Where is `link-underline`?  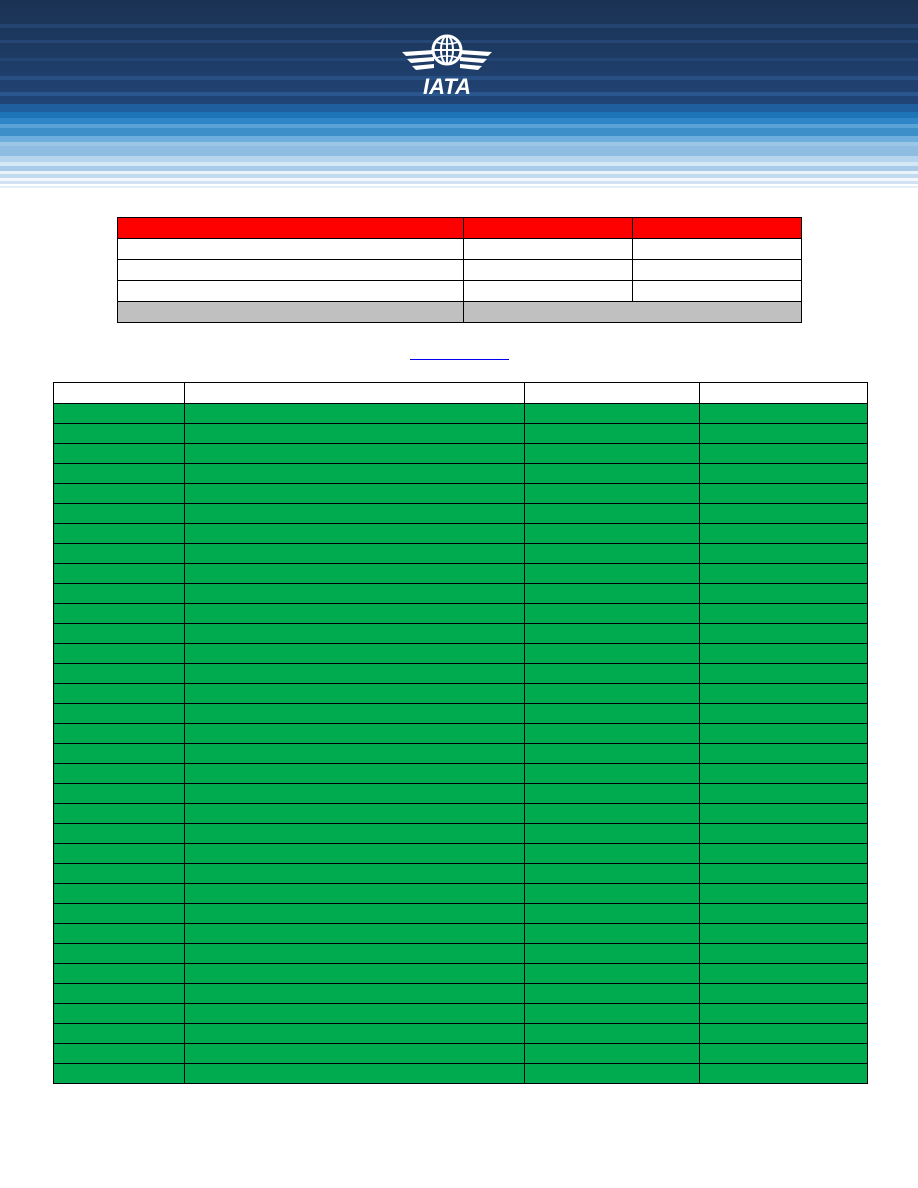
link-underline is located at coordinates (459, 359).